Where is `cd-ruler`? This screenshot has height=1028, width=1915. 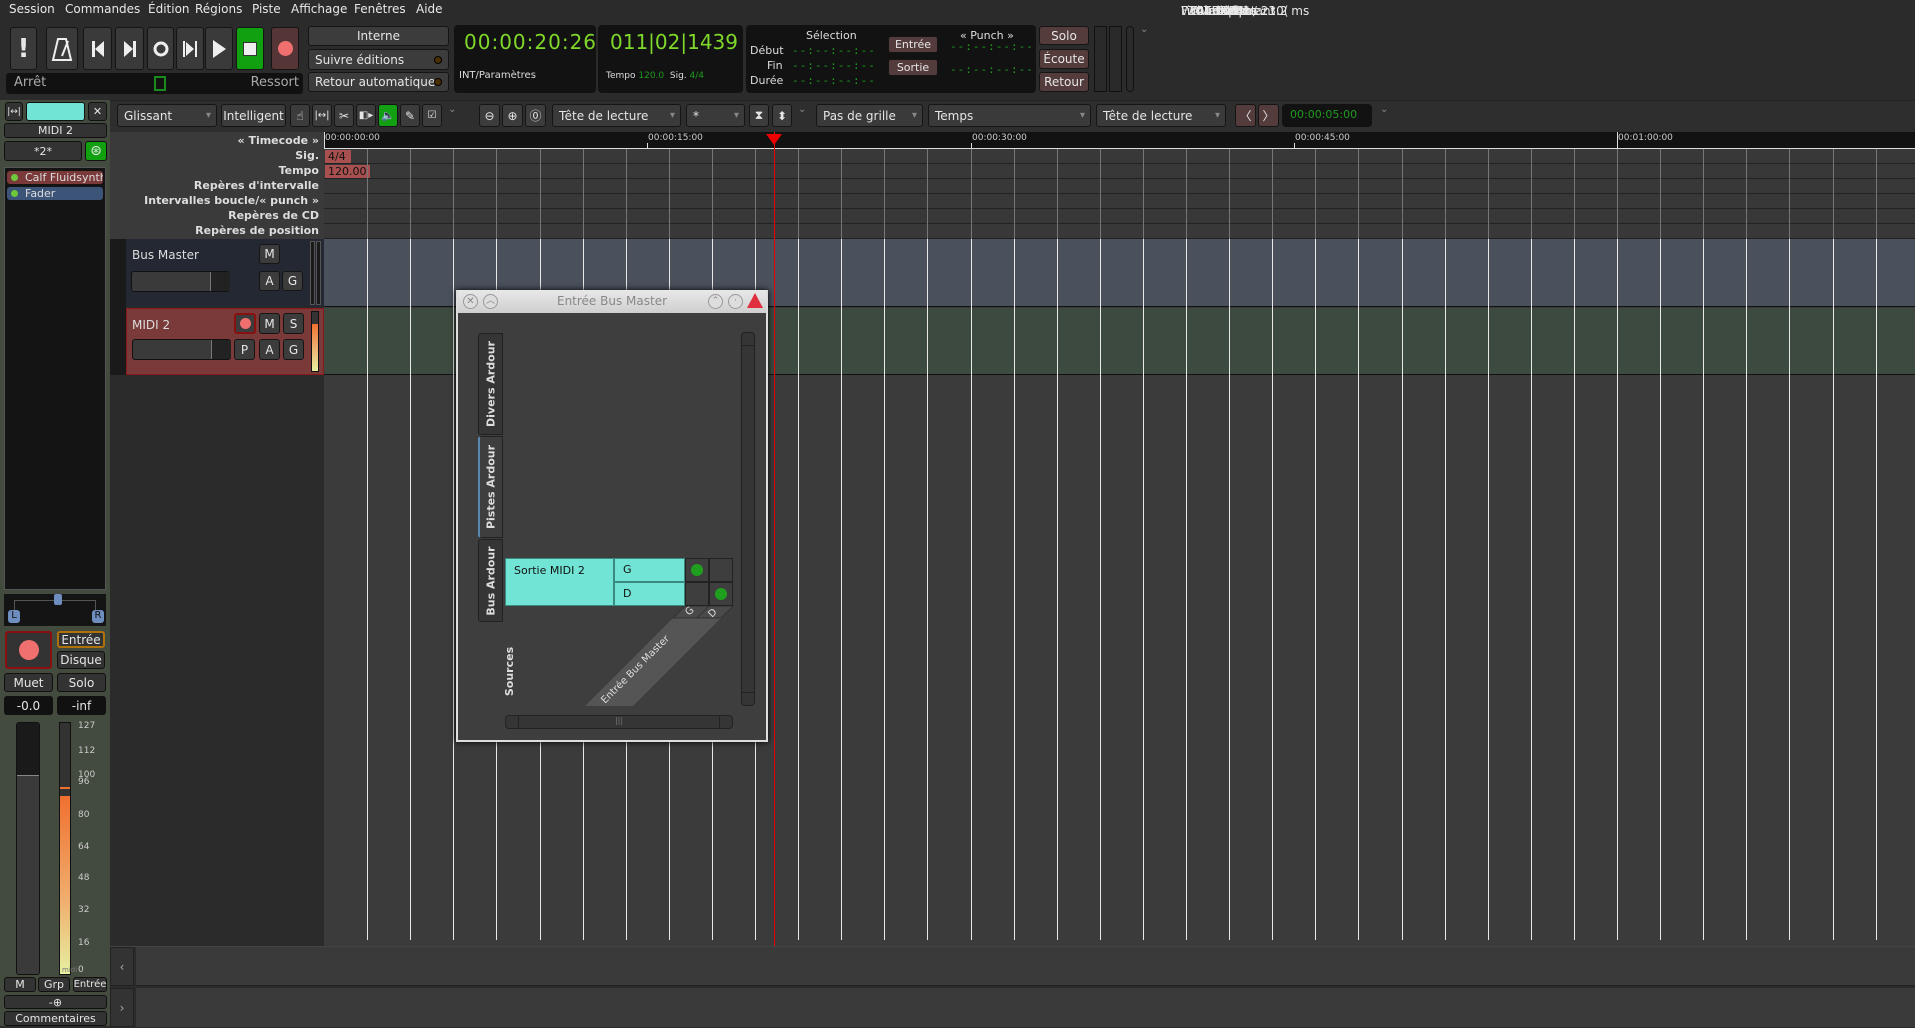
cd-ruler is located at coordinates (1119, 216).